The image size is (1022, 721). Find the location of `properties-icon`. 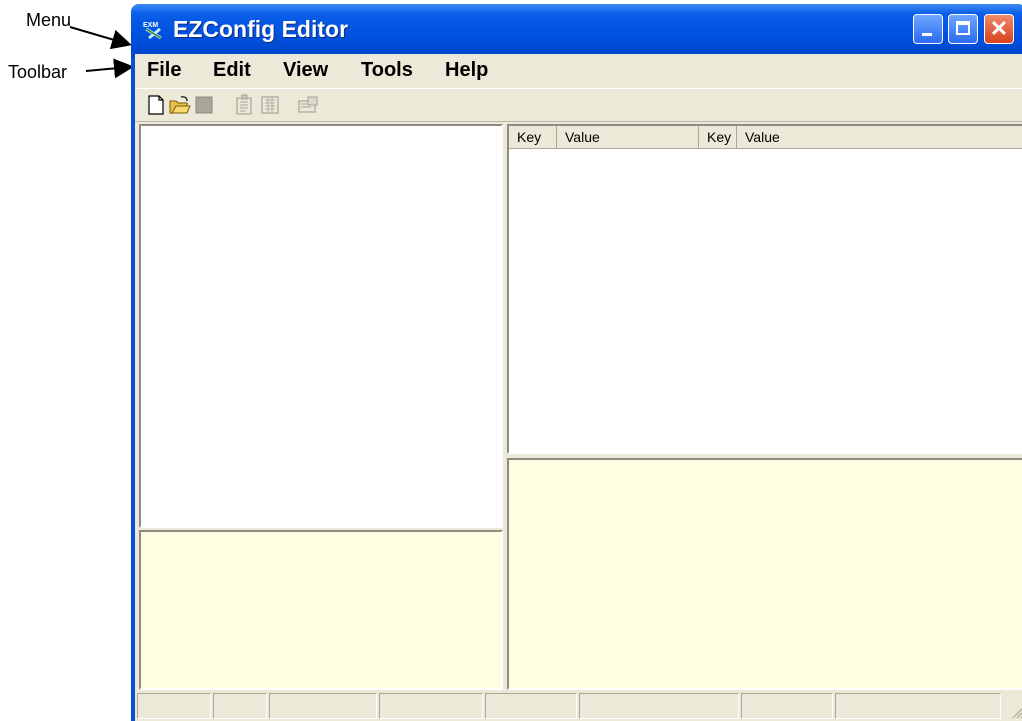

properties-icon is located at coordinates (244, 105).